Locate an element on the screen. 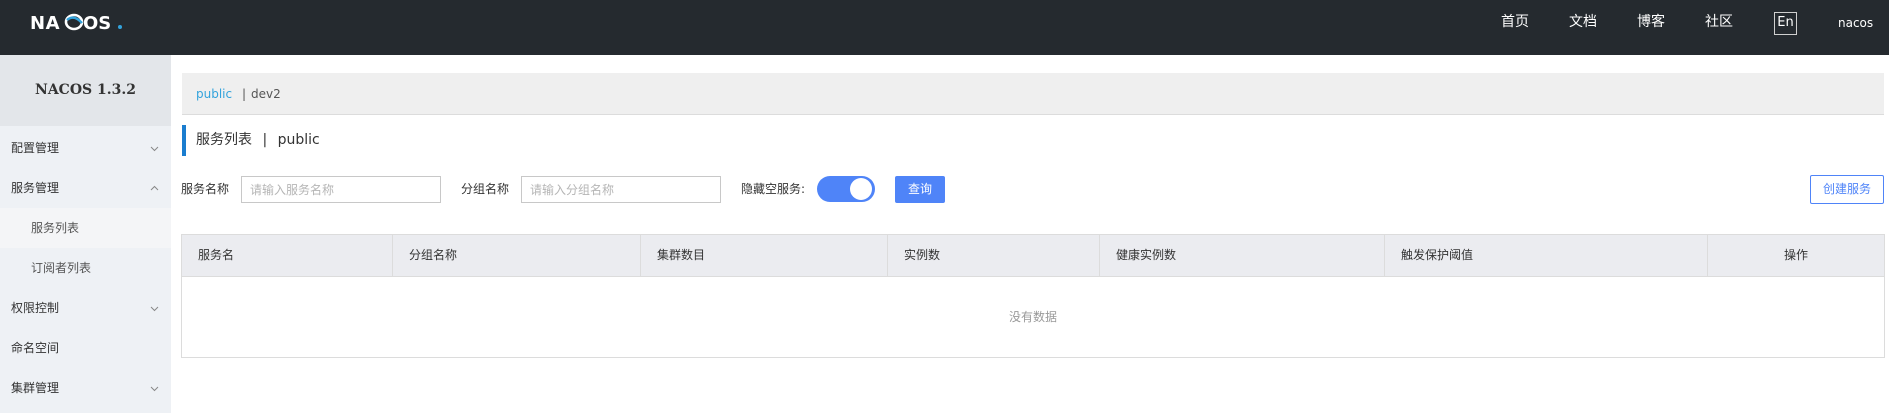 This screenshot has height=413, width=1889. query-button: 查询 is located at coordinates (920, 189).